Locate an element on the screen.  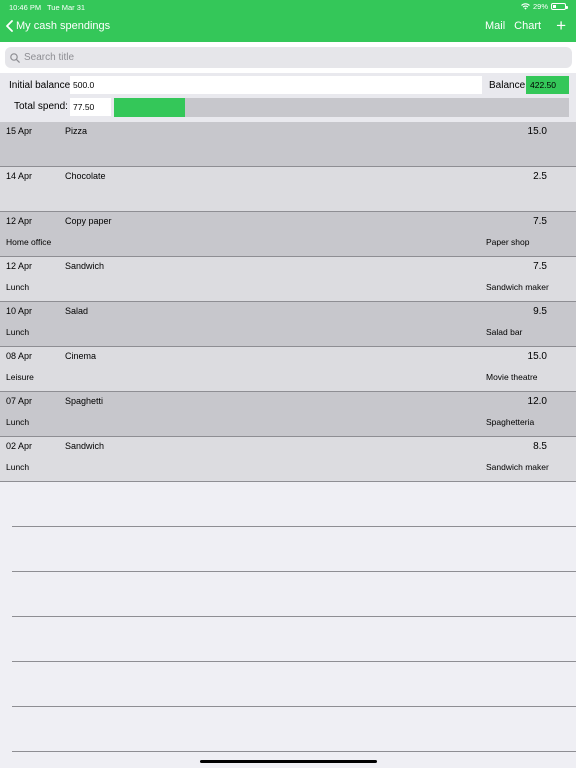
entry-date: 08 Apr is located at coordinates (19, 356).